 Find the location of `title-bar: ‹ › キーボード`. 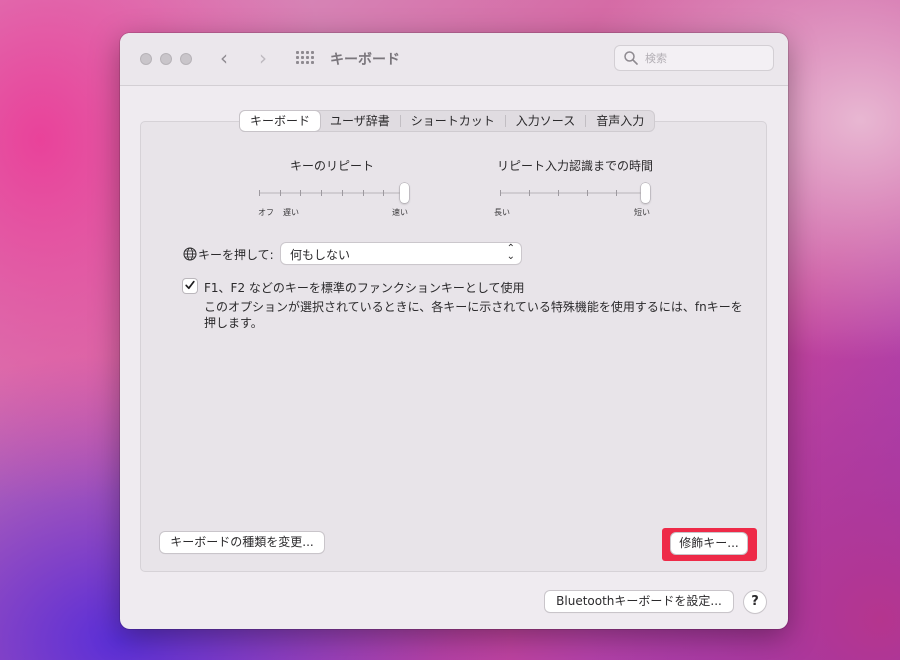

title-bar: ‹ › キーボード is located at coordinates (454, 59).